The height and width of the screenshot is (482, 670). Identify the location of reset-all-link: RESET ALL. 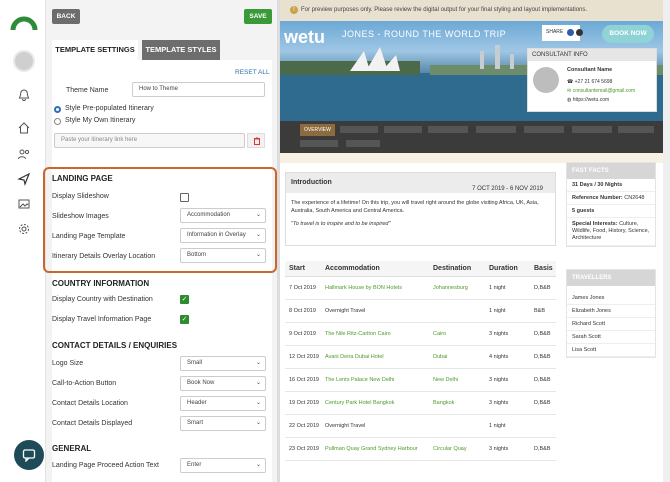
(252, 72).